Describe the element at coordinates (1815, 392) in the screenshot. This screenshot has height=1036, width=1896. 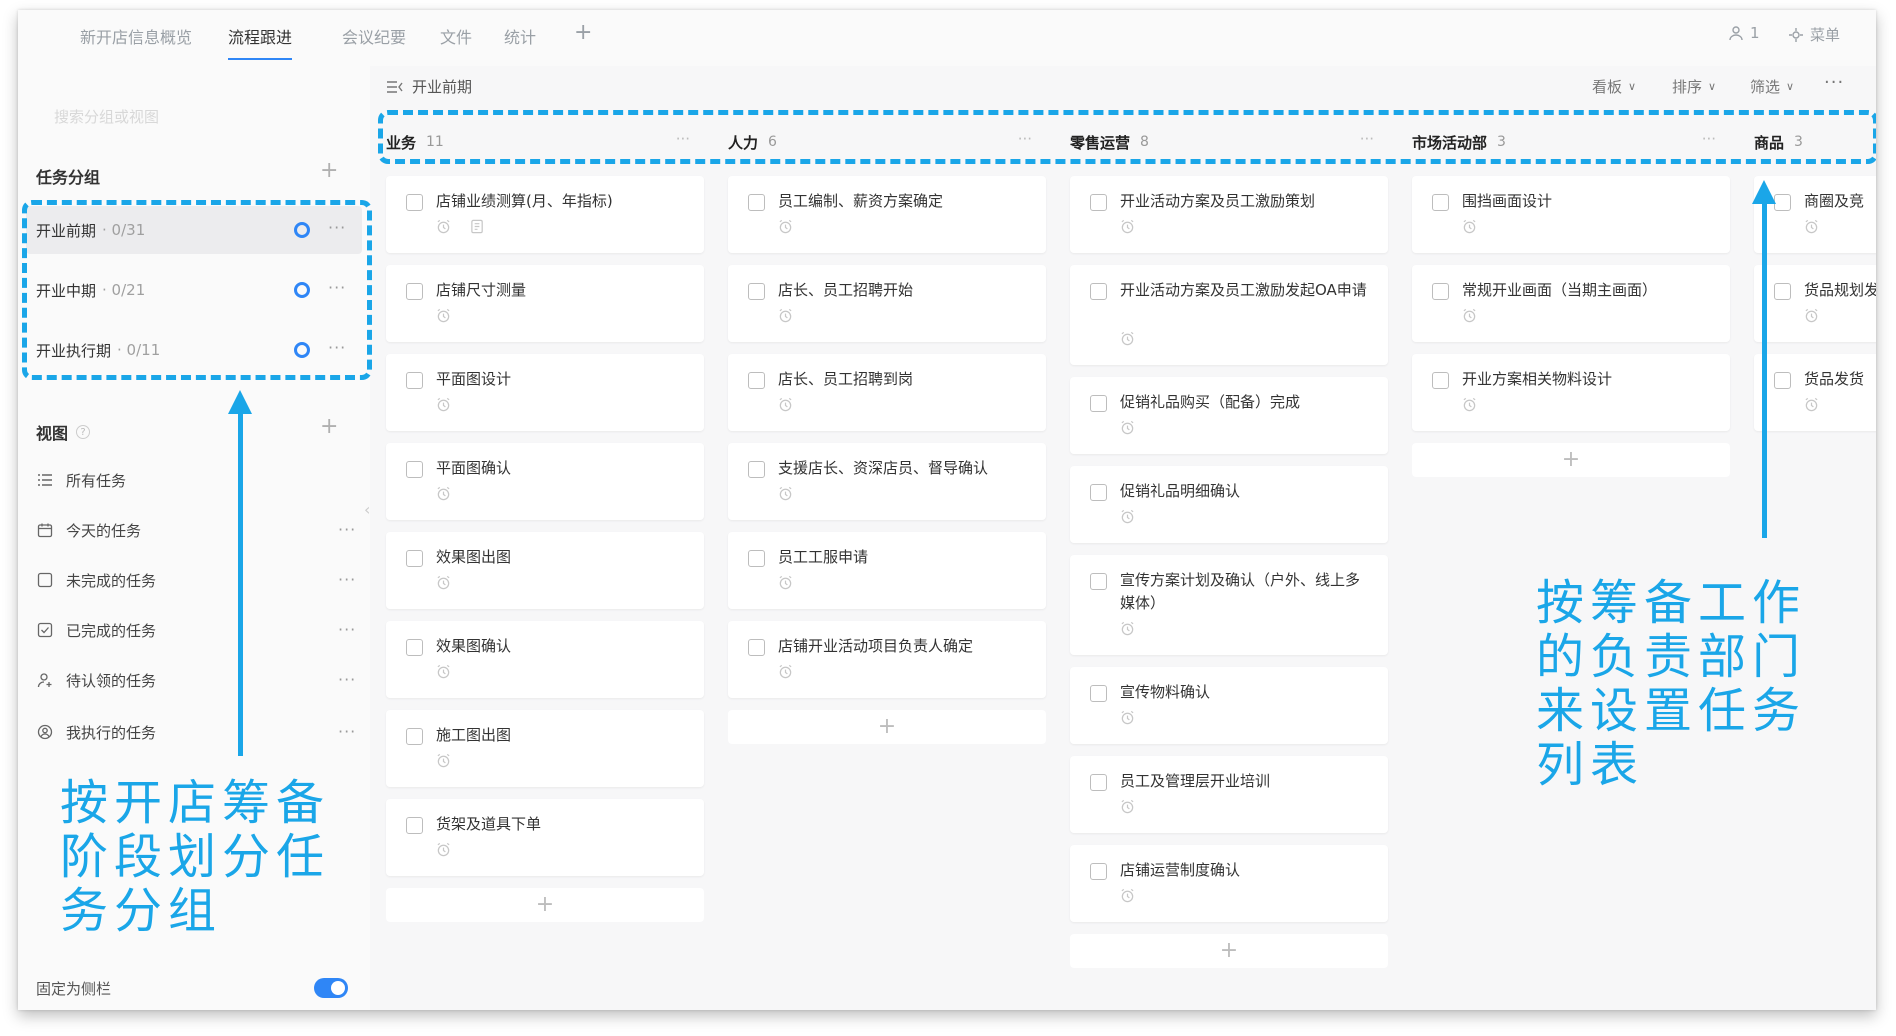
I see `task-card: 货品发货` at that location.